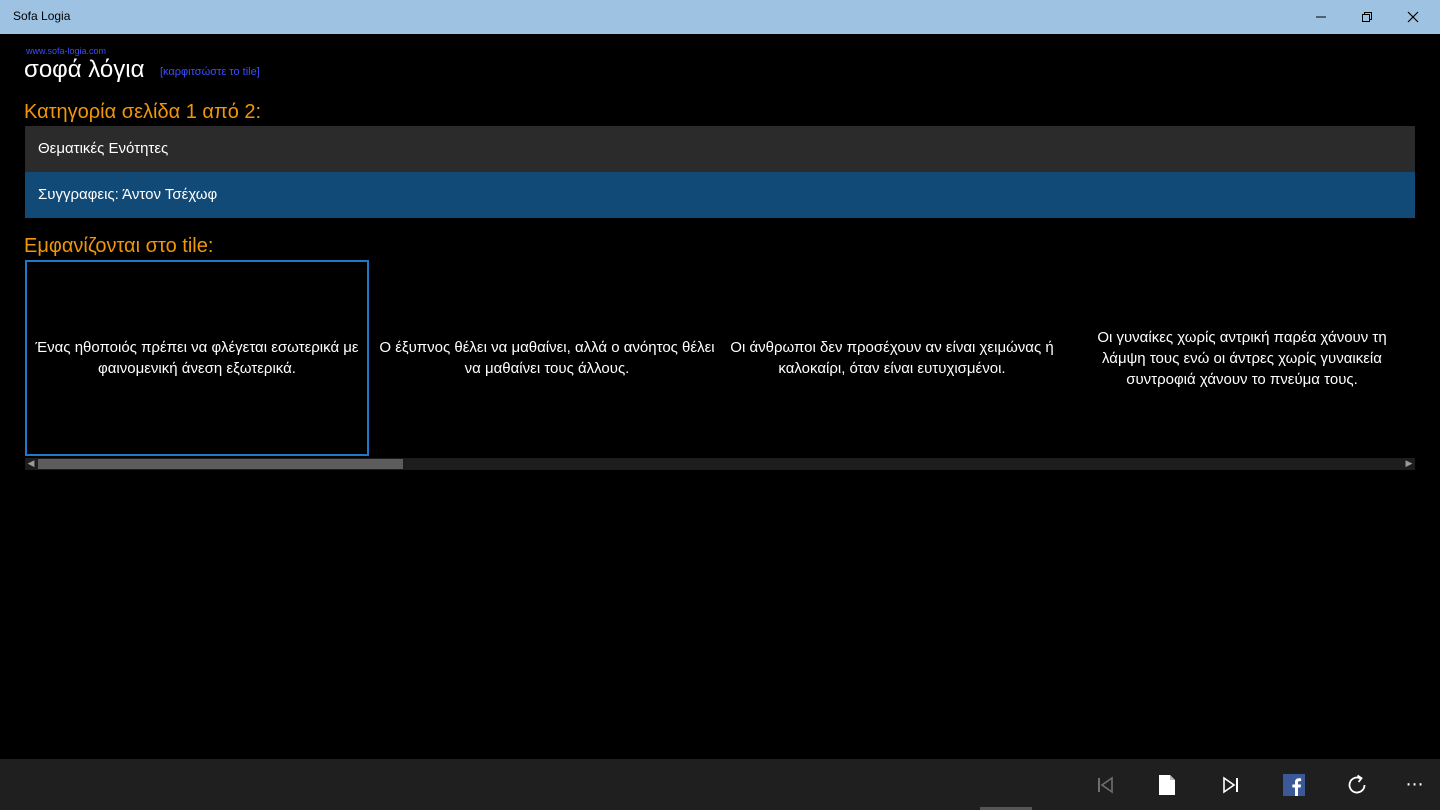 The width and height of the screenshot is (1440, 810). I want to click on title-bar: Sofa Logia, so click(720, 17).